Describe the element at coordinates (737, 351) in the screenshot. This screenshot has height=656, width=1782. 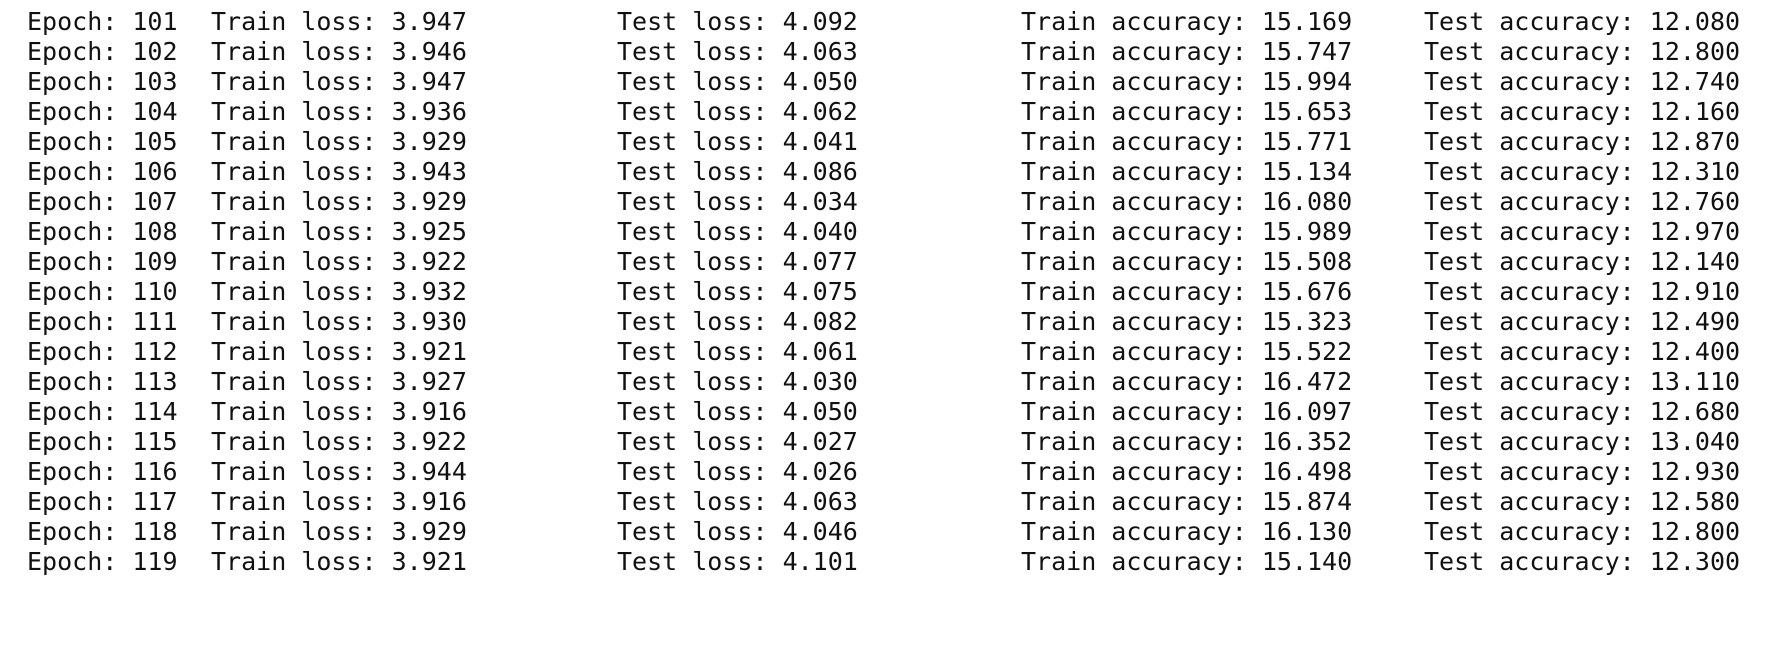
I see `test-loss-value: Test loss: 4.061` at that location.